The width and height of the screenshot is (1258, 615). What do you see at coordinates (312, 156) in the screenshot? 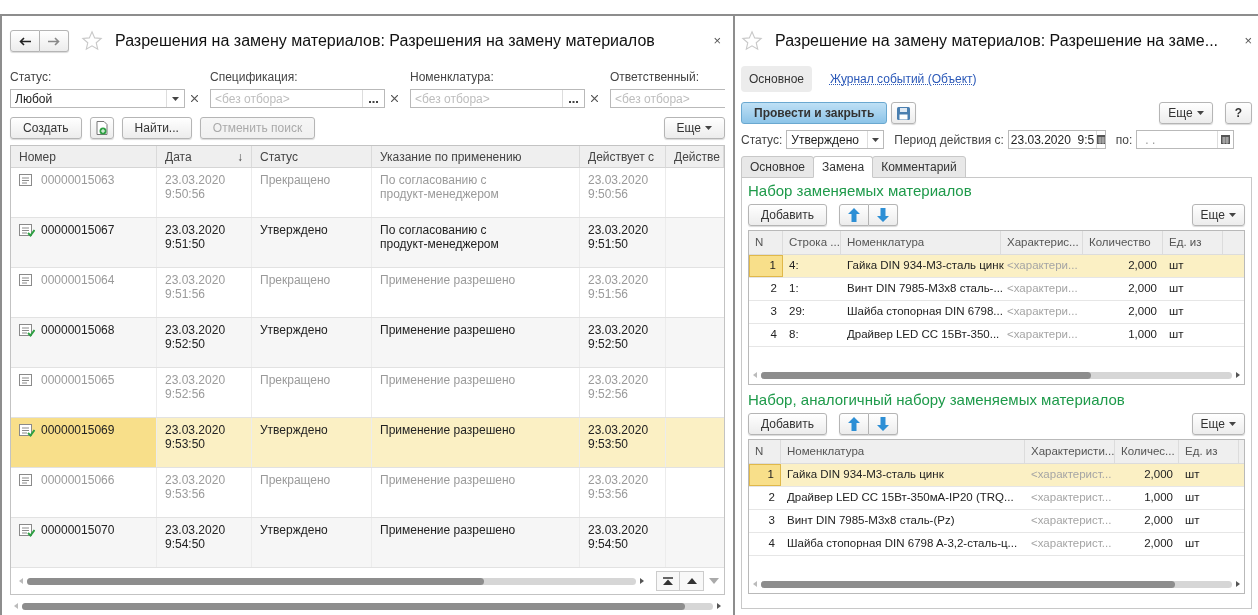
I see `column-header: Статус` at bounding box center [312, 156].